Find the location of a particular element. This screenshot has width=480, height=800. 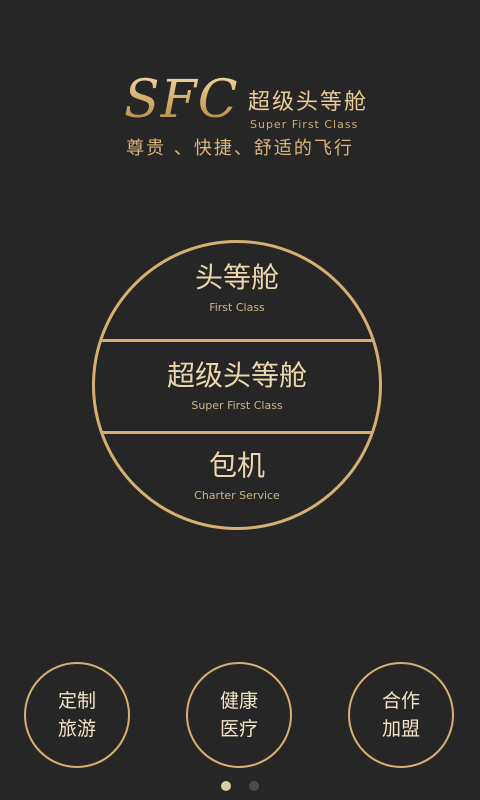

partnership-button: 合作 加盟 is located at coordinates (401, 715).